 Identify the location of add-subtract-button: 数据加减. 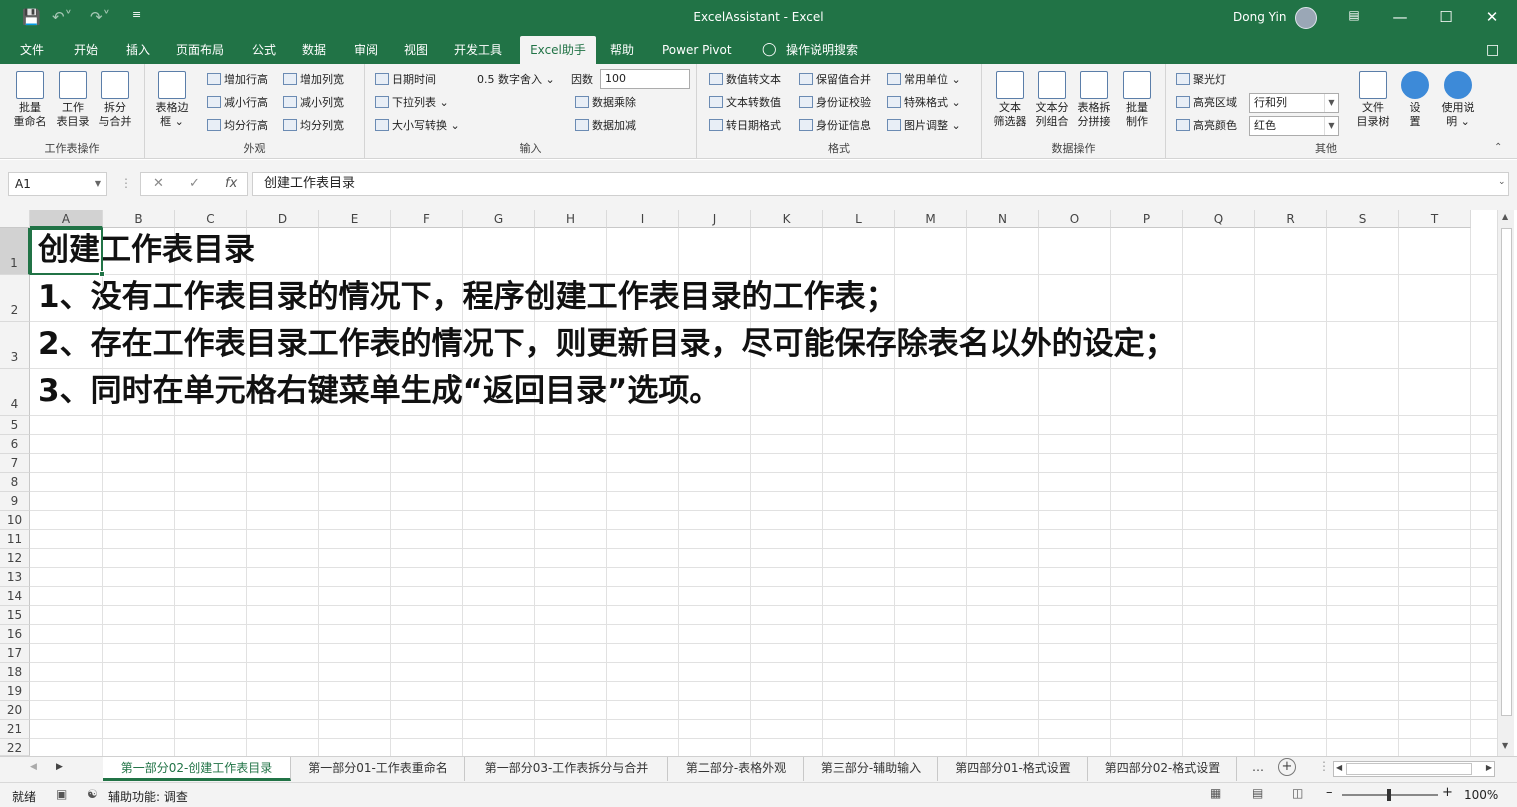
(605, 125).